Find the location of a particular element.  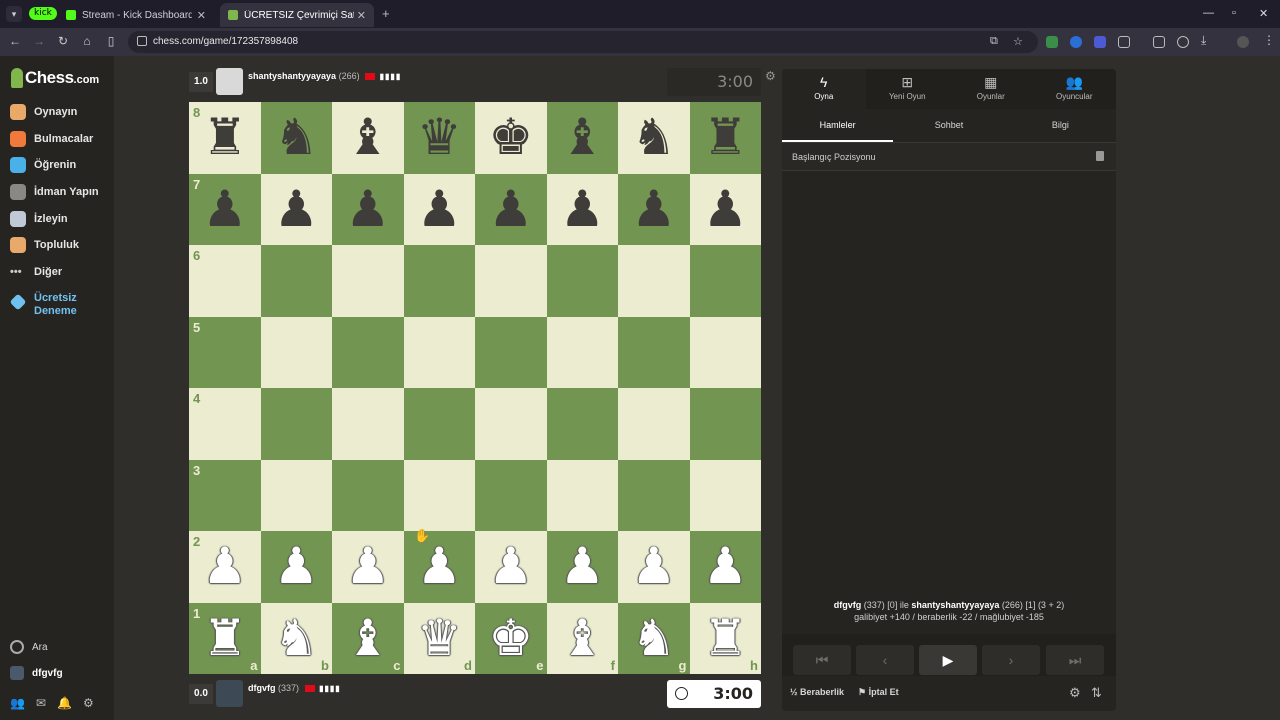

square-h7: ♟ is located at coordinates (725, 209).